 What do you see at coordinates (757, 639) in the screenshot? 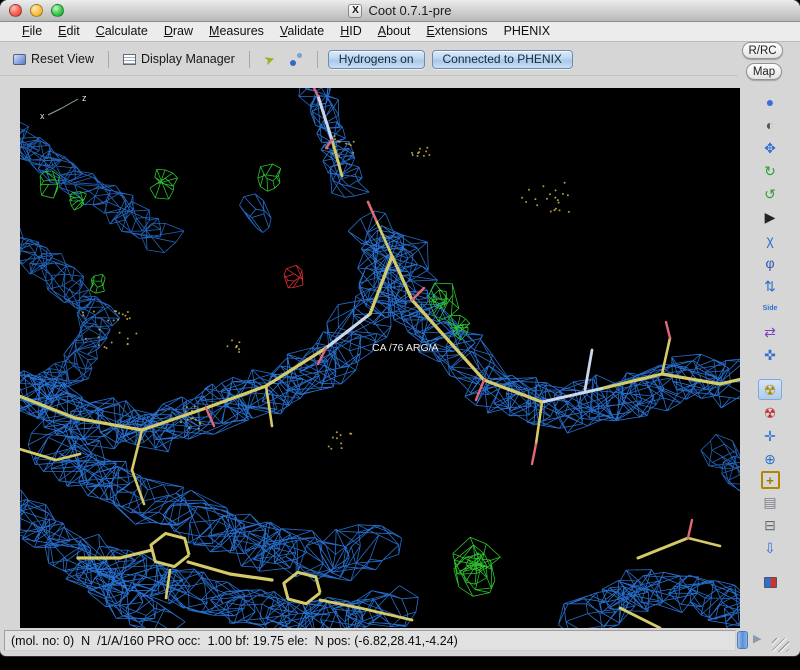
I see `expand-arrow-icon: ▶` at bounding box center [757, 639].